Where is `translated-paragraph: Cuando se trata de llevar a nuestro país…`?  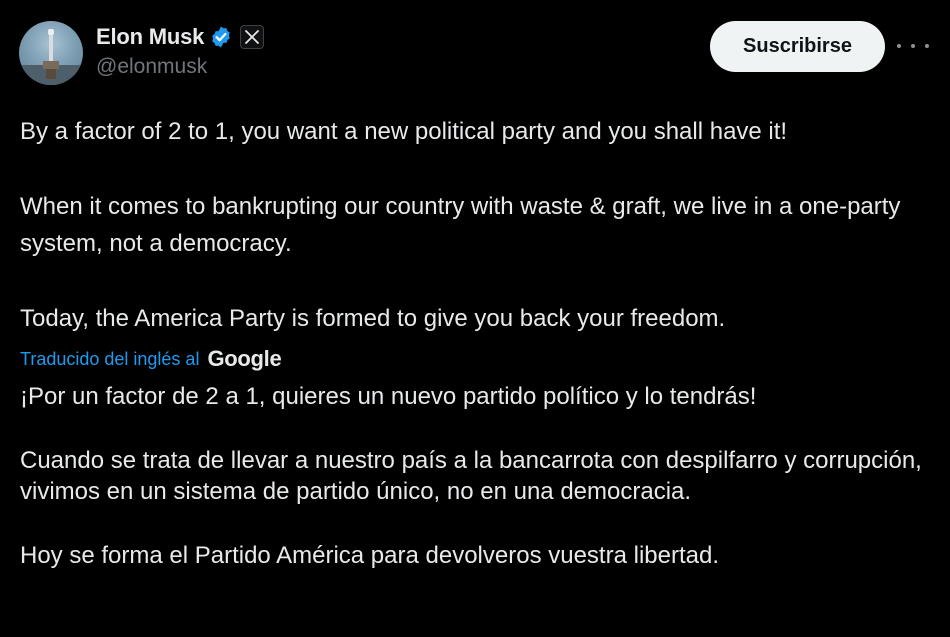
translated-paragraph: Cuando se trata de llevar a nuestro país… is located at coordinates (471, 476).